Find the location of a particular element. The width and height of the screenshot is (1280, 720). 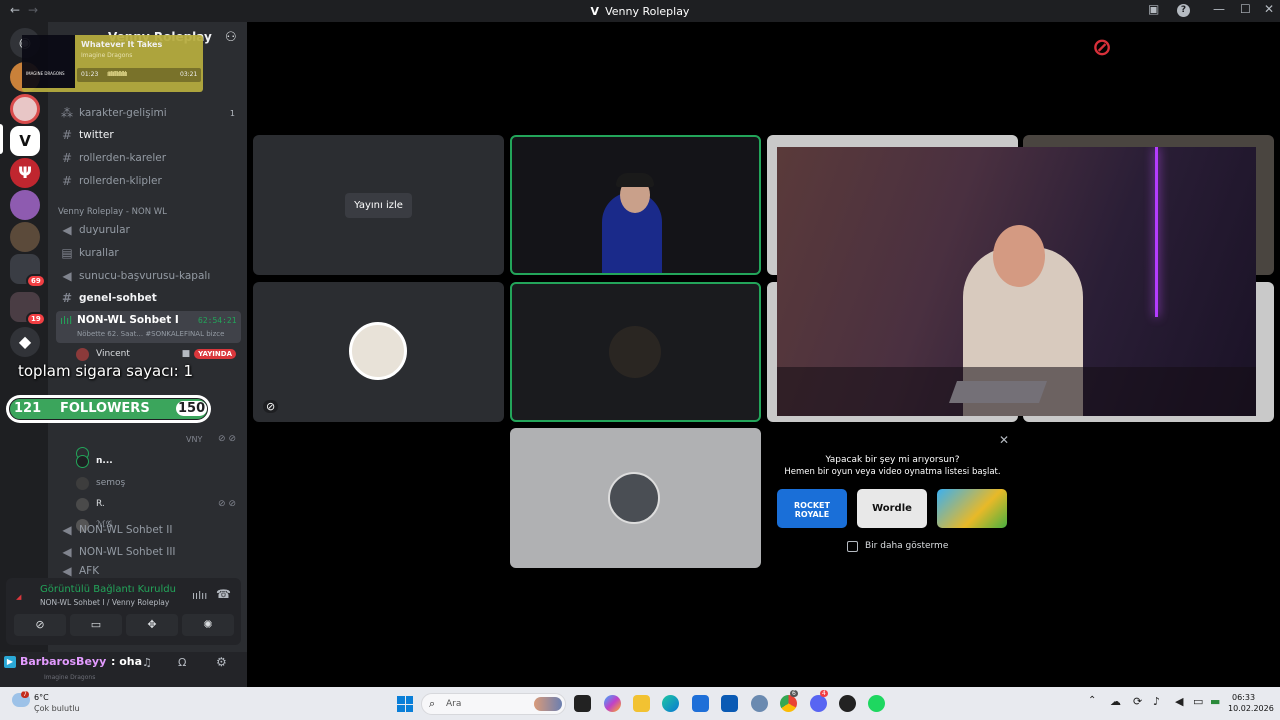

channel-rollerden-kareler: # rollerden-kareler is located at coordinates (148, 158).